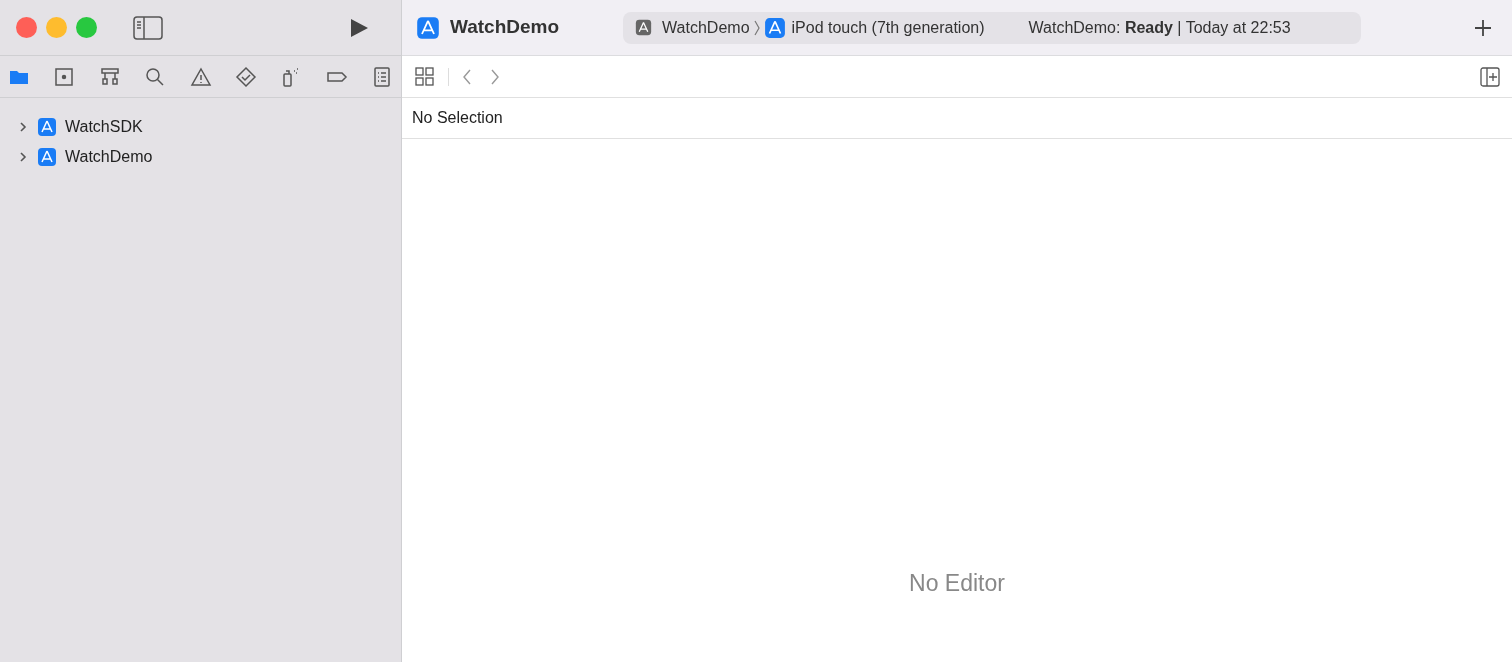 The image size is (1512, 662). What do you see at coordinates (200, 76) in the screenshot?
I see `warning-icon` at bounding box center [200, 76].